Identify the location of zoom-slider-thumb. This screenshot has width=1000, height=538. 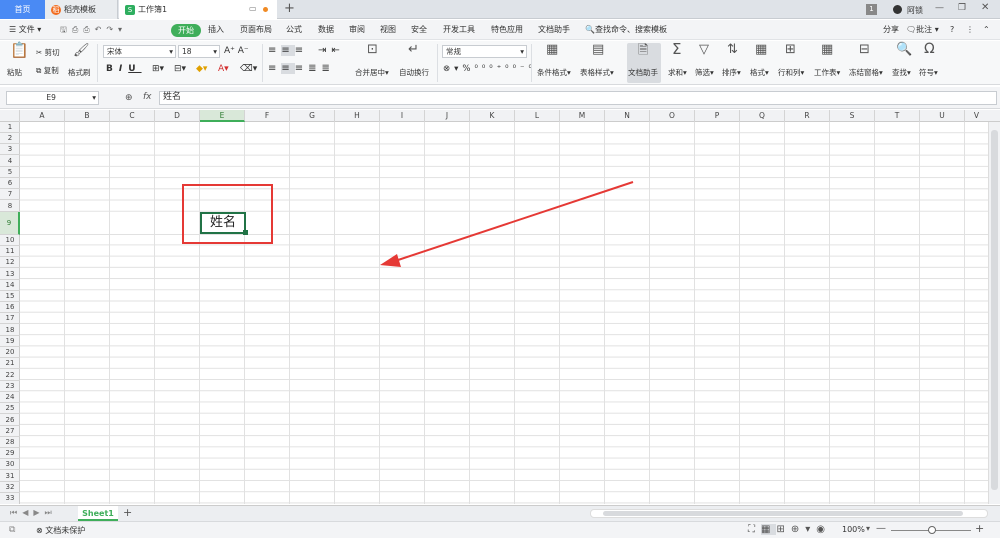
(932, 530).